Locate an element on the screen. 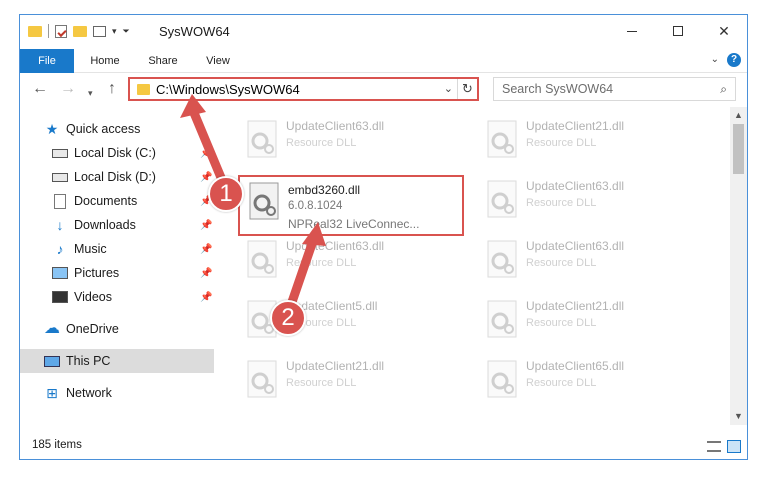  tab-share: Share is located at coordinates (163, 61).